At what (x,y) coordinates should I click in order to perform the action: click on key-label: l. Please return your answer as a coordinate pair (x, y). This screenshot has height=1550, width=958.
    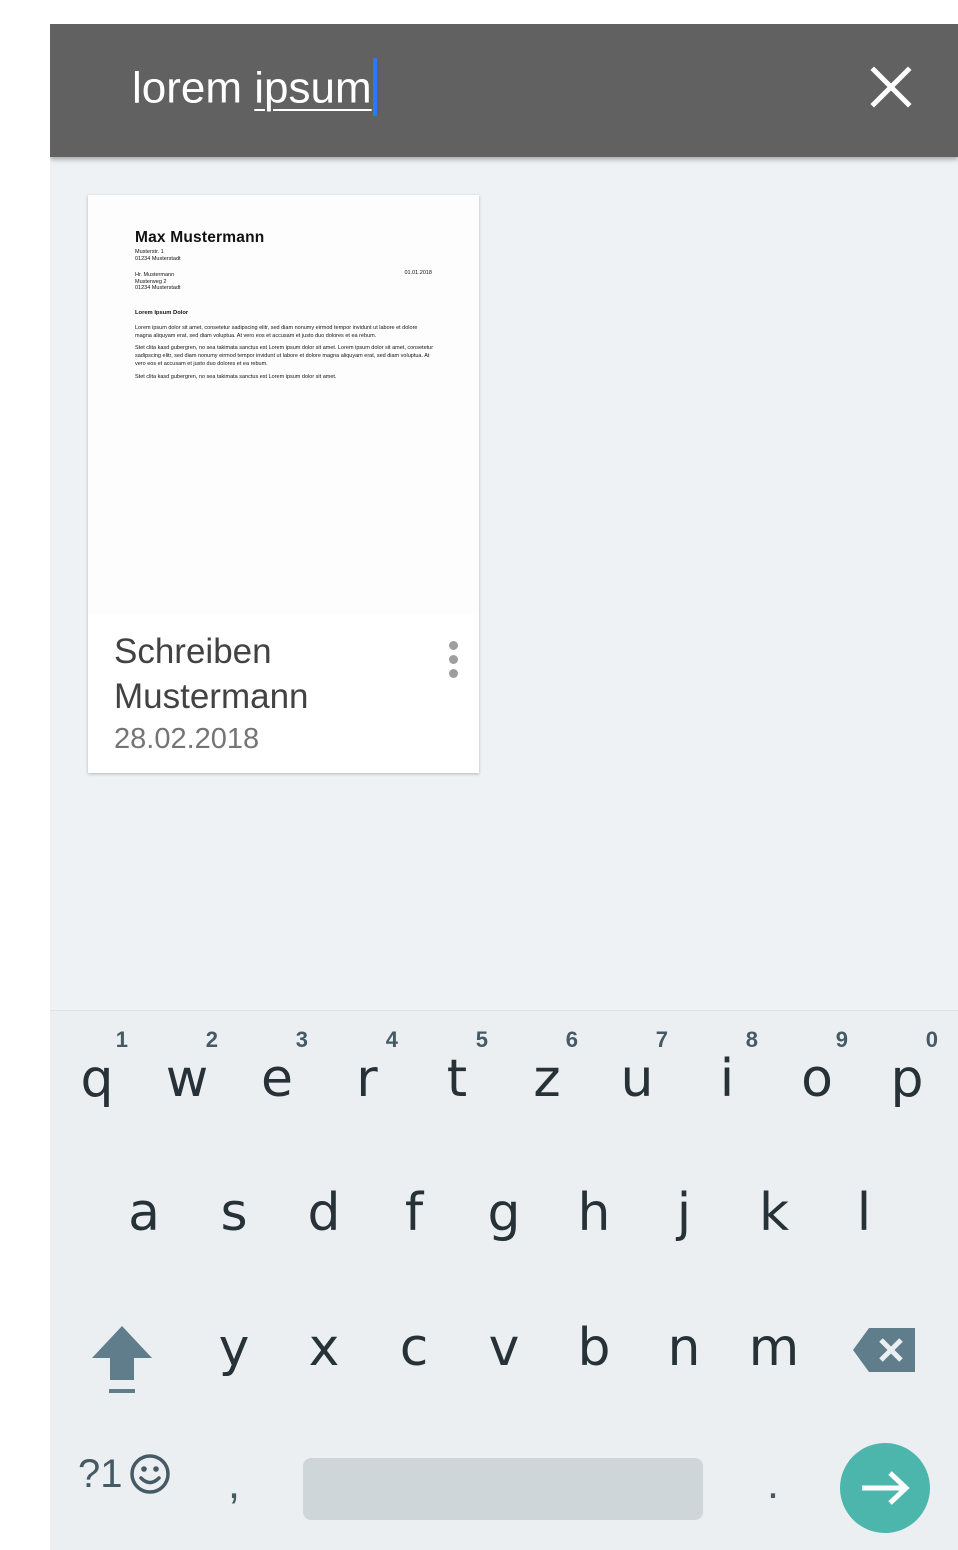
    Looking at the image, I should click on (864, 1213).